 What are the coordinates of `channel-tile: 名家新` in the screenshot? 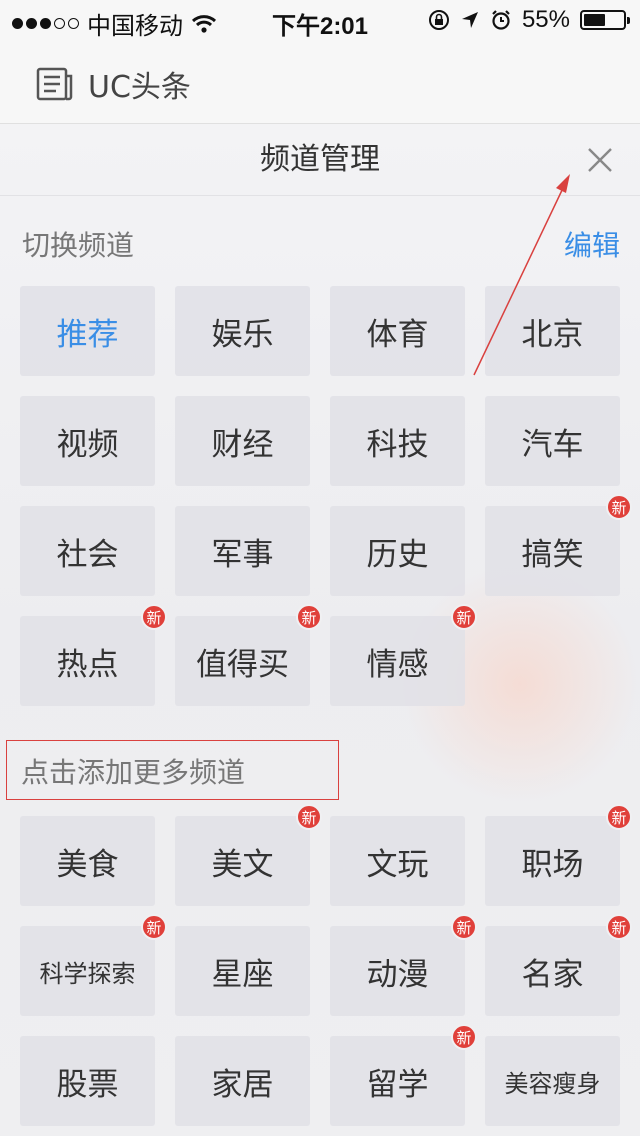 It's located at (558, 965).